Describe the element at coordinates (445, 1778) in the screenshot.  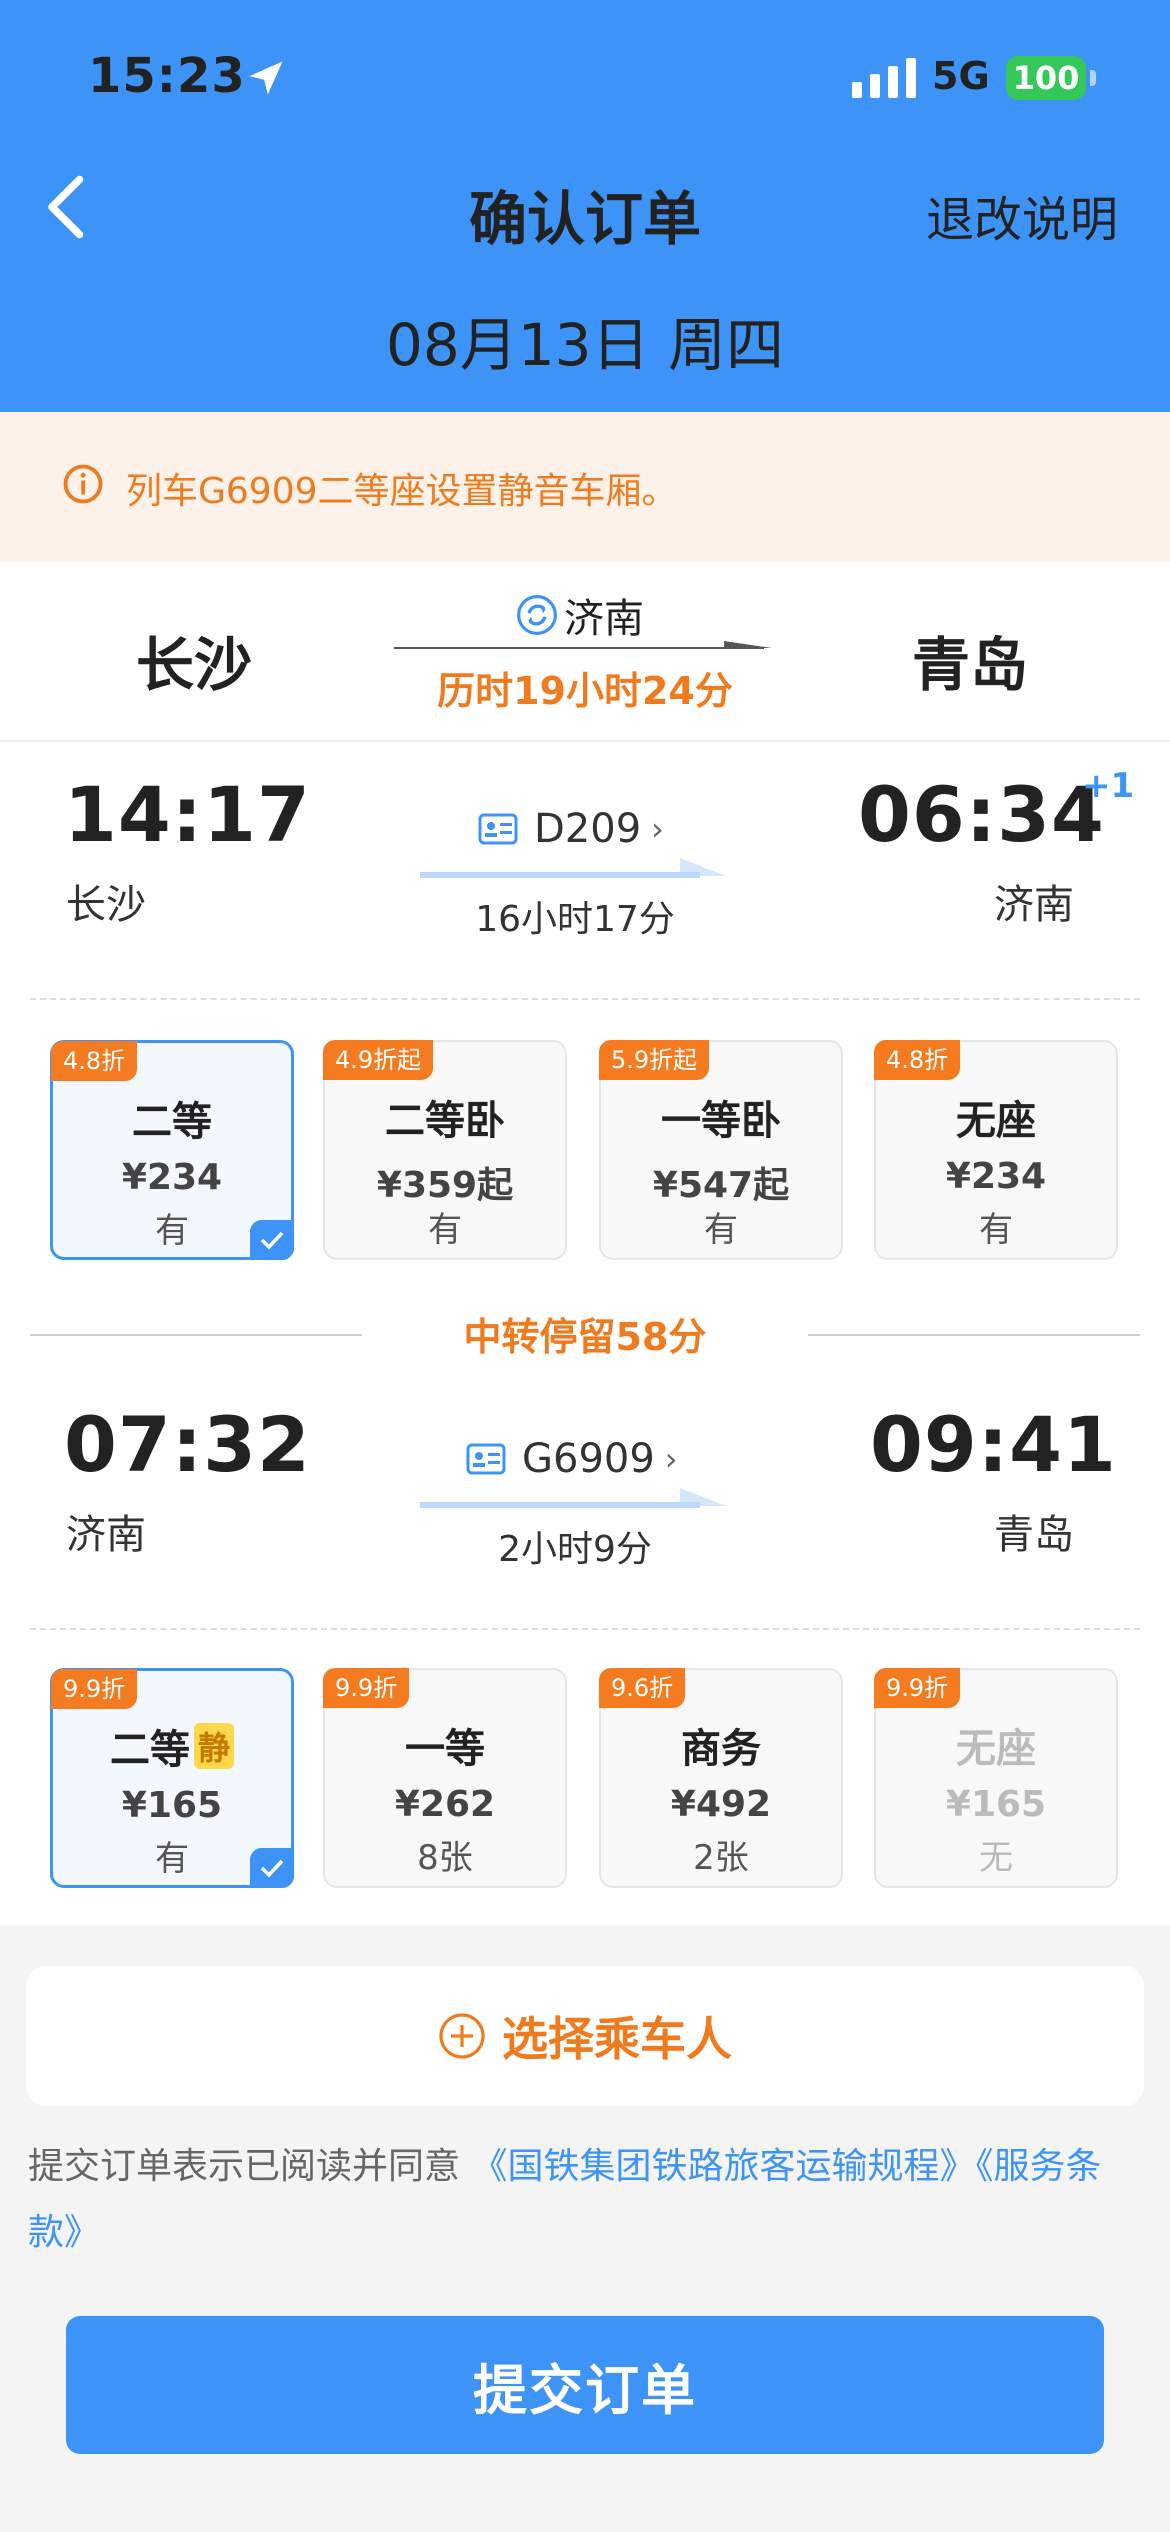
I see `seat-option-first-class: 9.9折 一等 ¥262 8张` at that location.